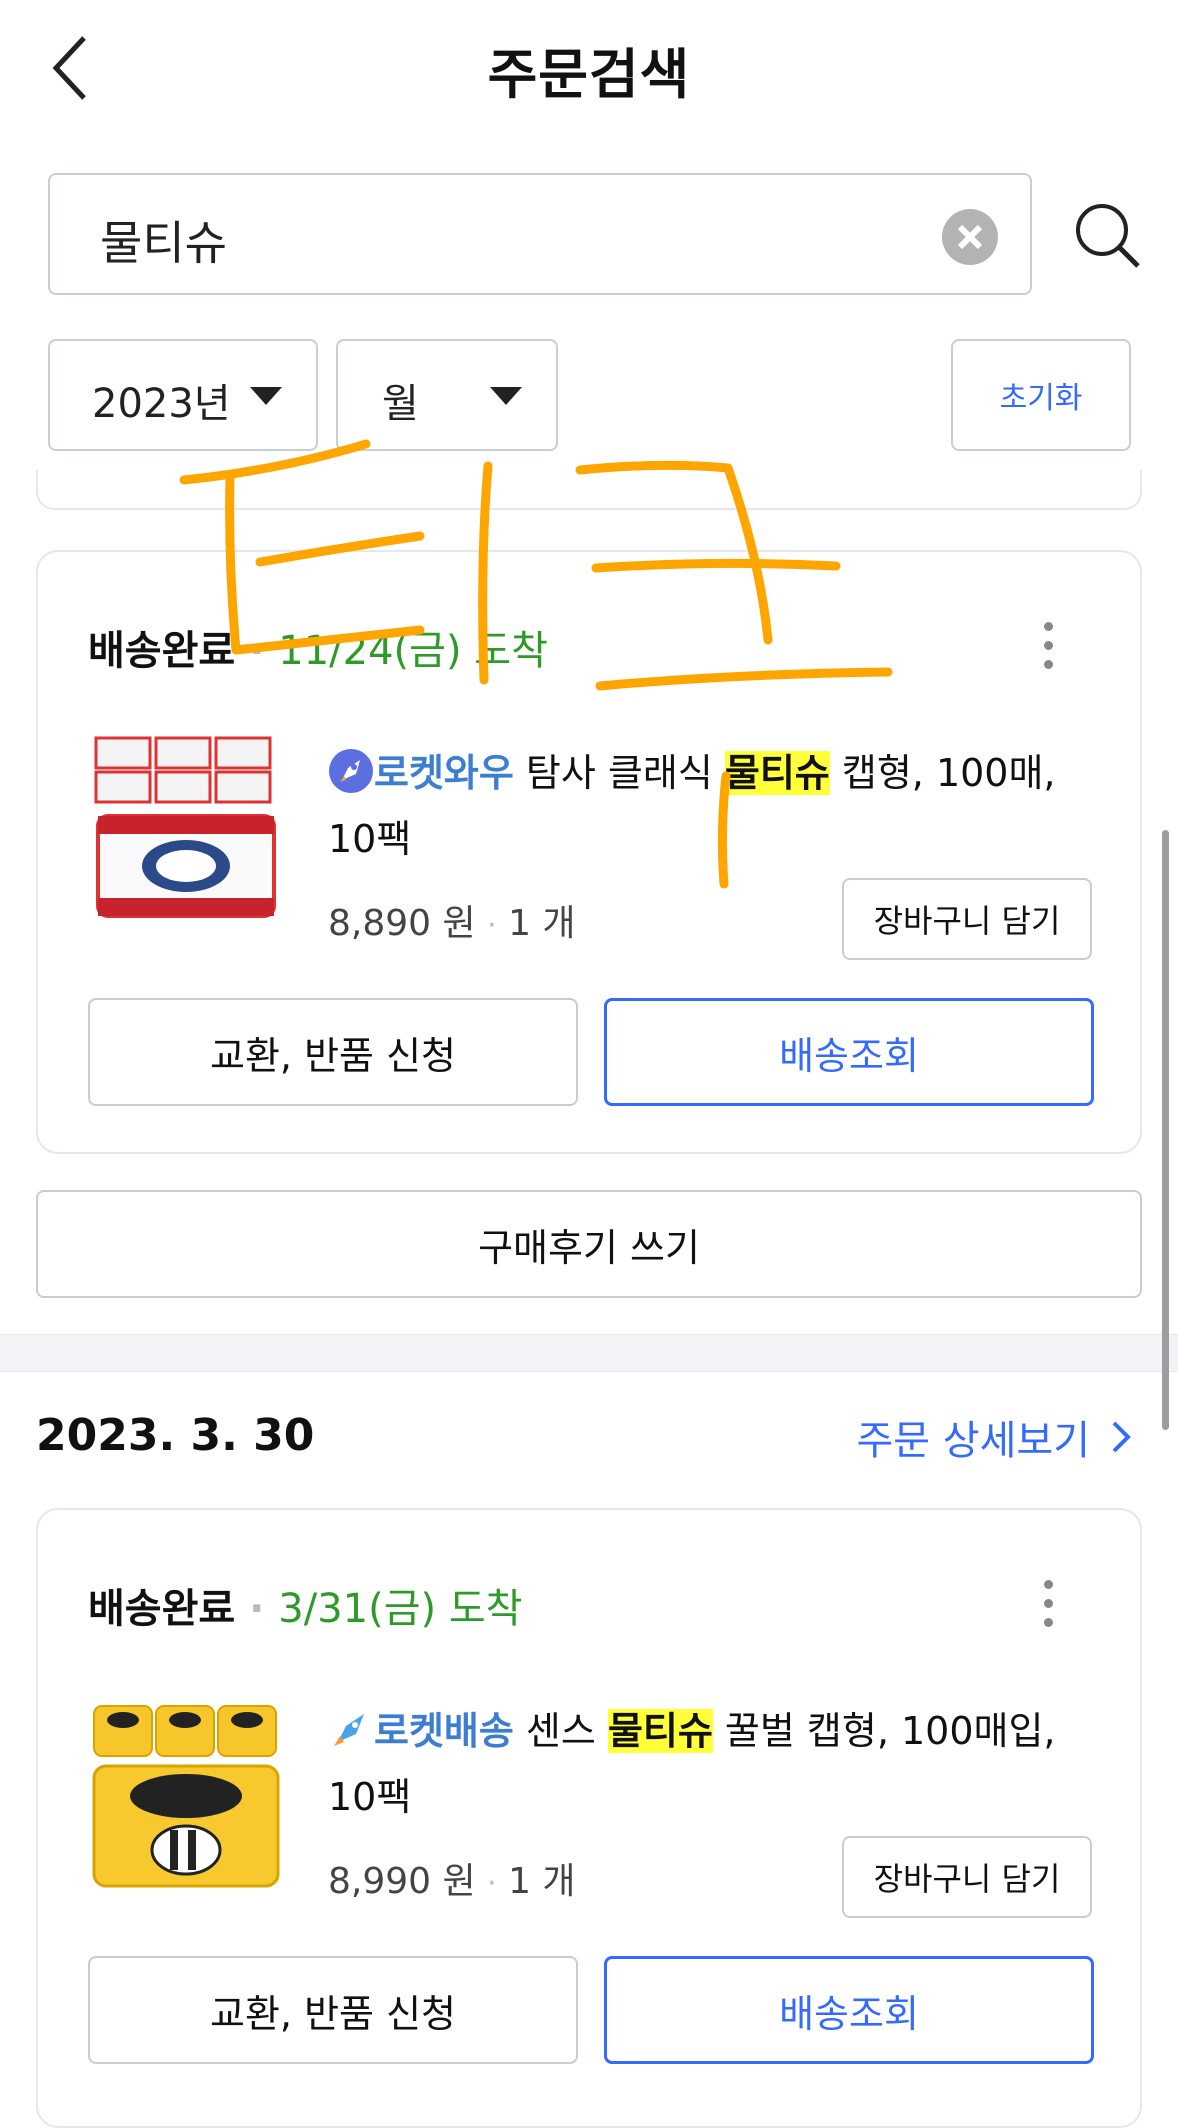  What do you see at coordinates (444, 1731) in the screenshot?
I see `rocket-delivery-badge: 로켓배송` at bounding box center [444, 1731].